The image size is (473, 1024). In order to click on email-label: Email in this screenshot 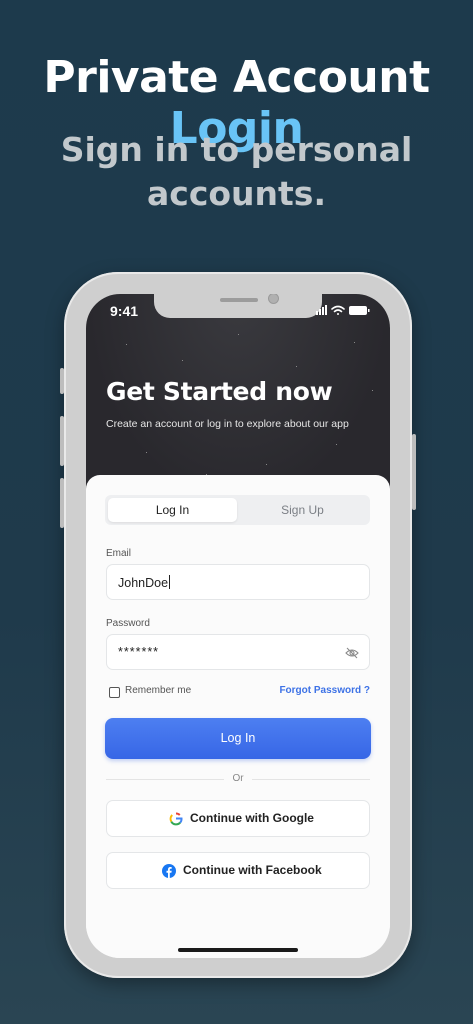, I will do `click(119, 553)`.